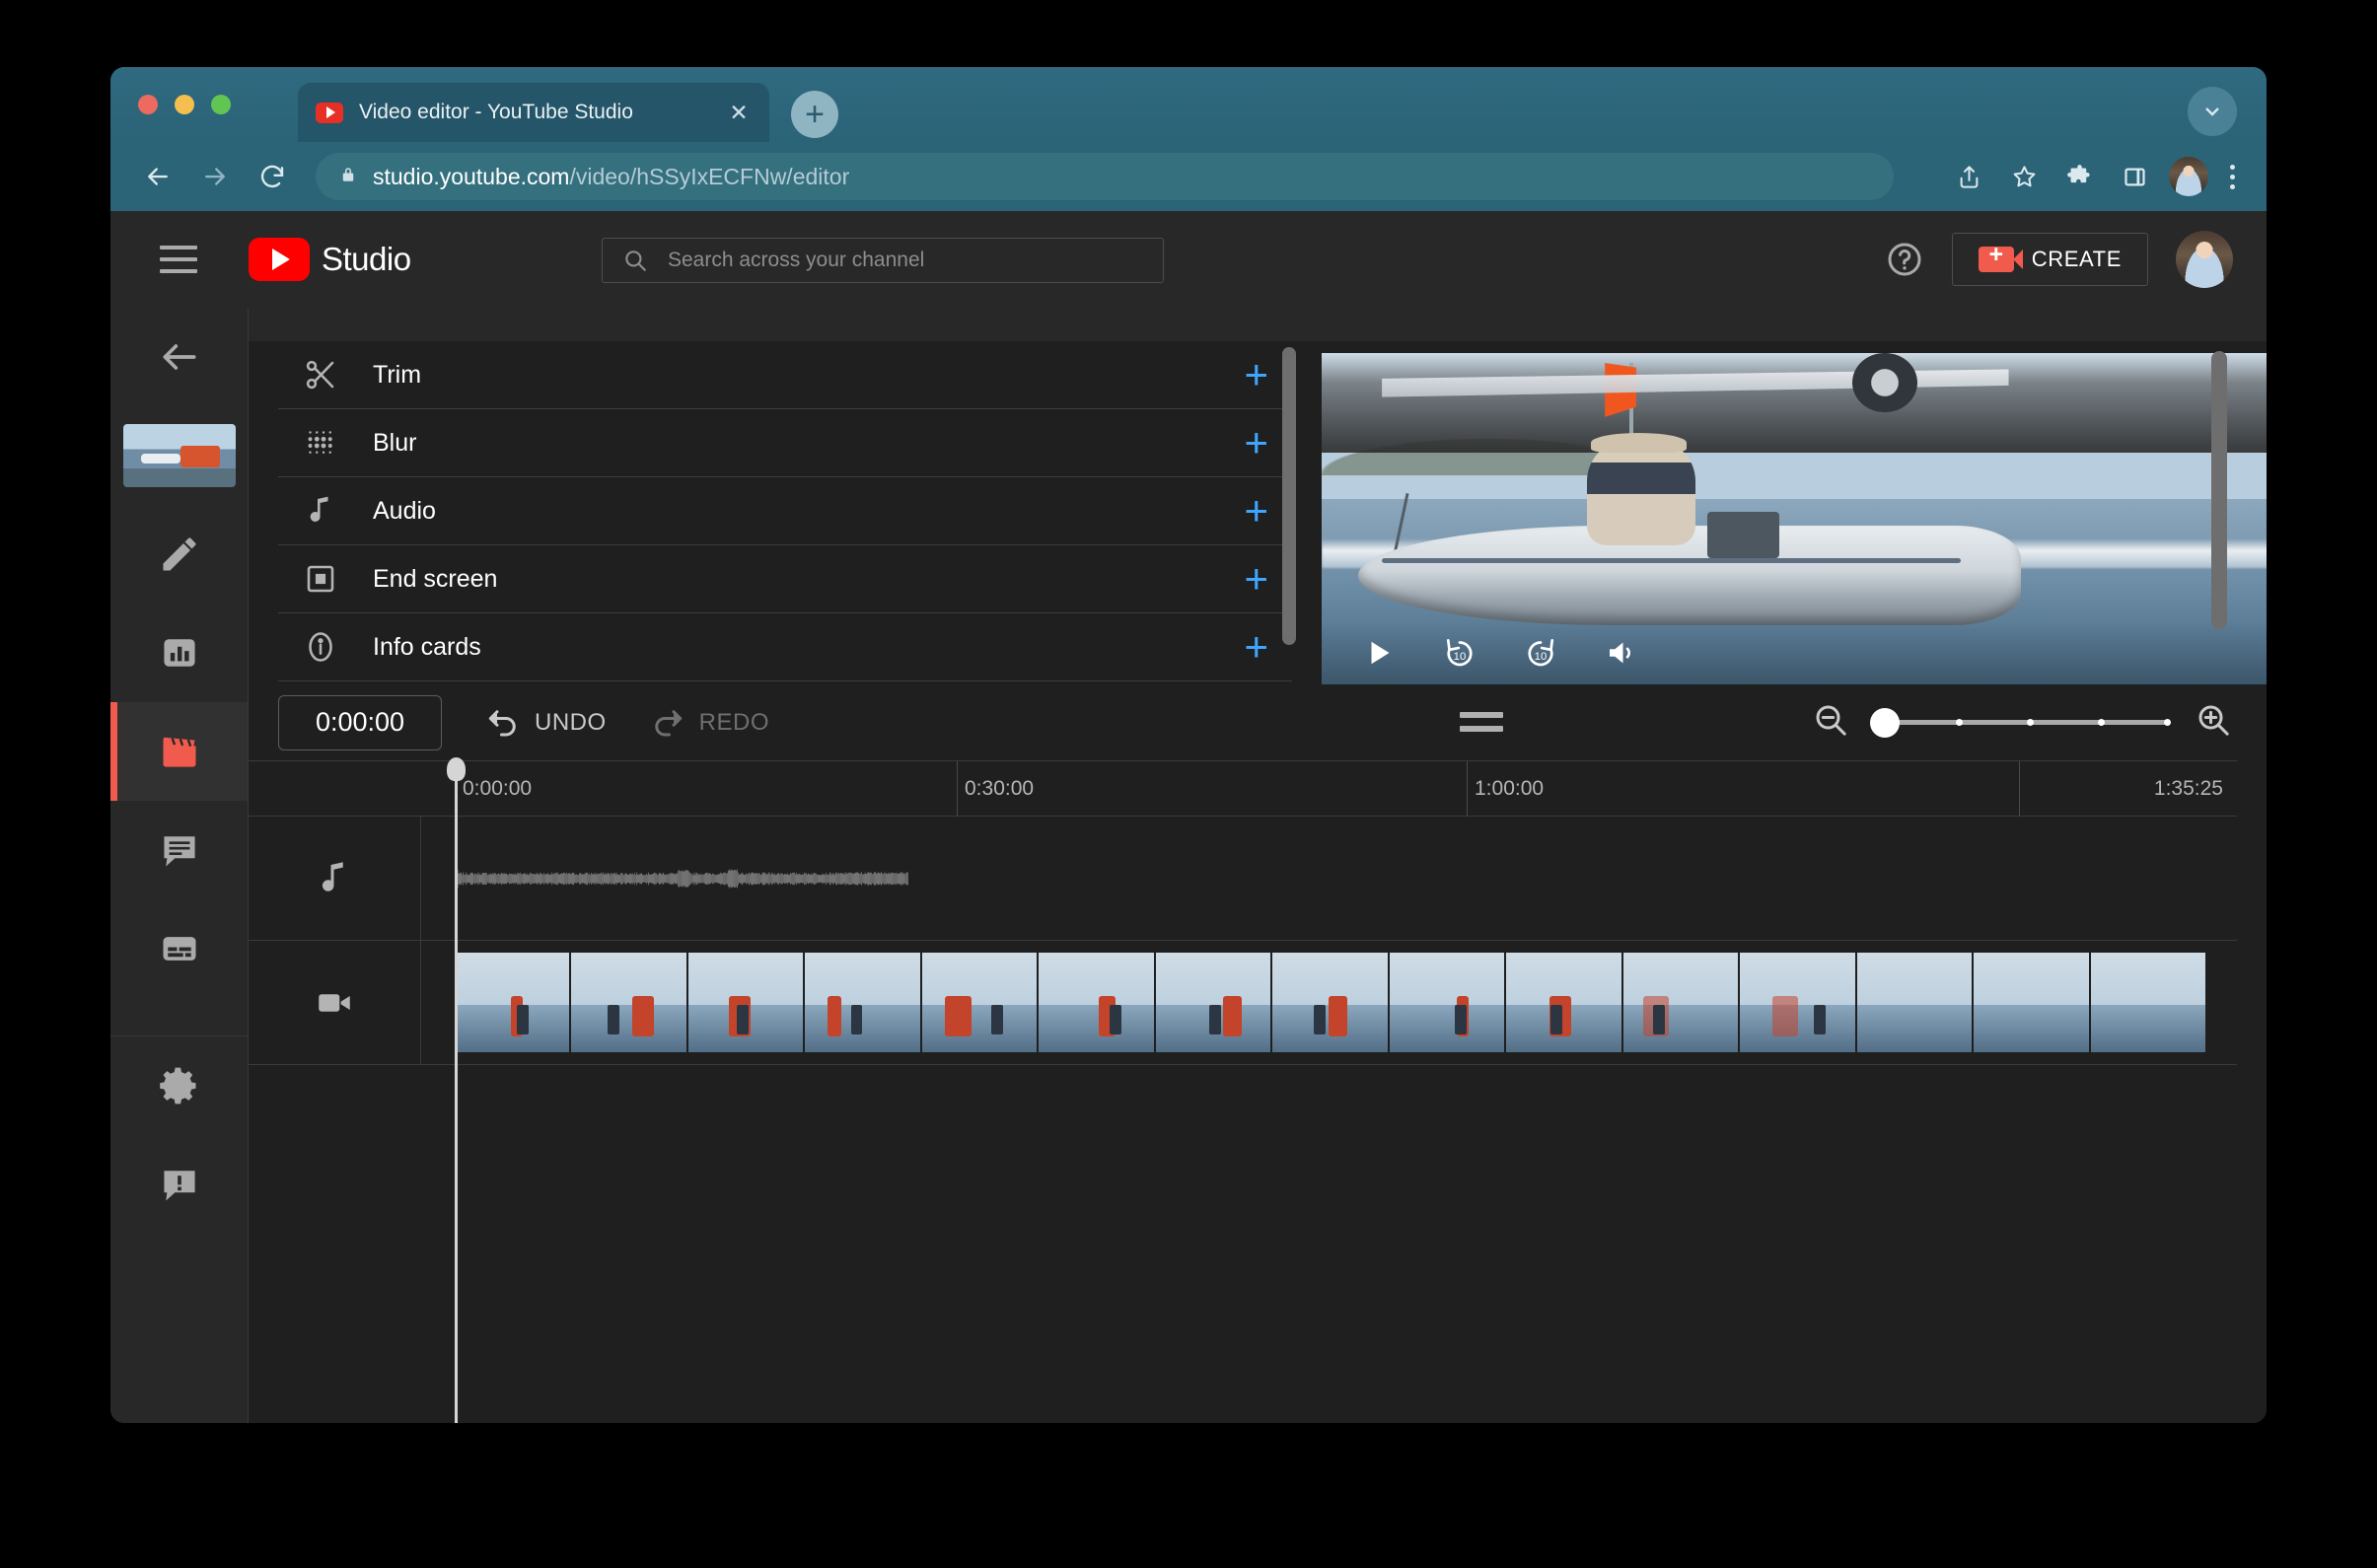 The height and width of the screenshot is (1568, 2377). I want to click on subtitles-icon, so click(179, 949).